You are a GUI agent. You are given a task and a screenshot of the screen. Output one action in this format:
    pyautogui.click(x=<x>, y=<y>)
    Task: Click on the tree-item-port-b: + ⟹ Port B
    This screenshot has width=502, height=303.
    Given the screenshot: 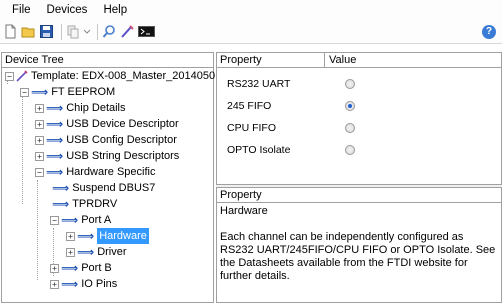 What is the action you would take?
    pyautogui.click(x=81, y=268)
    